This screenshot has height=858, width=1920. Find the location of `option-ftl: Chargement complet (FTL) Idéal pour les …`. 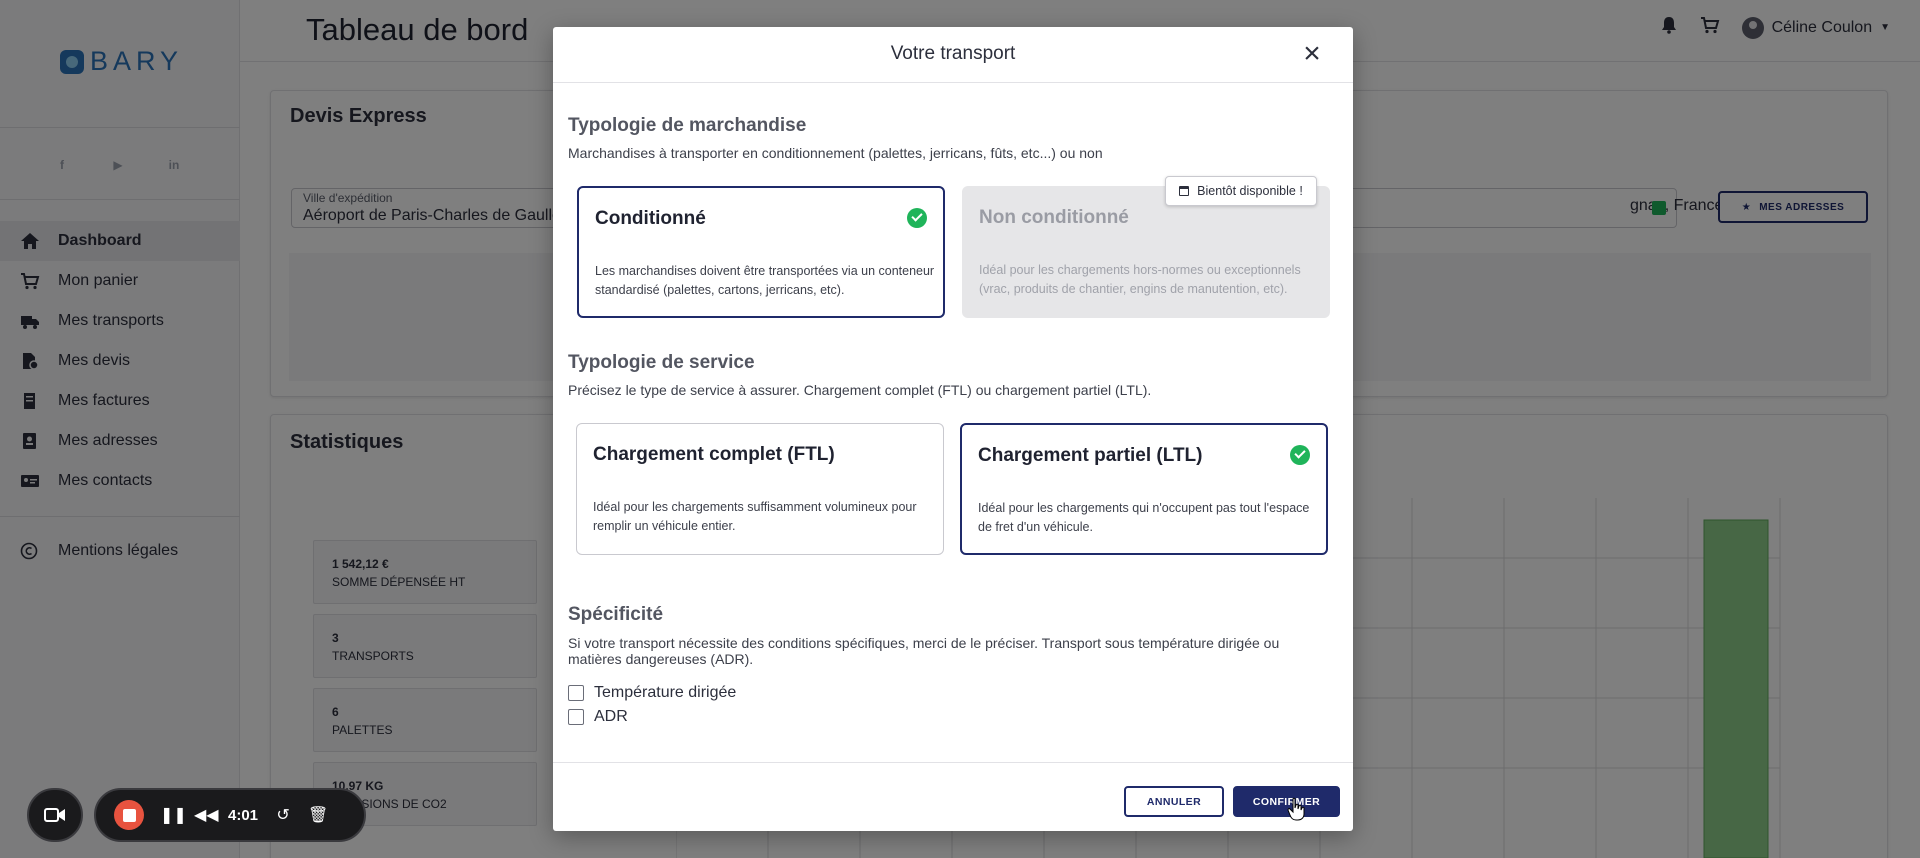

option-ftl: Chargement complet (FTL) Idéal pour les … is located at coordinates (760, 489).